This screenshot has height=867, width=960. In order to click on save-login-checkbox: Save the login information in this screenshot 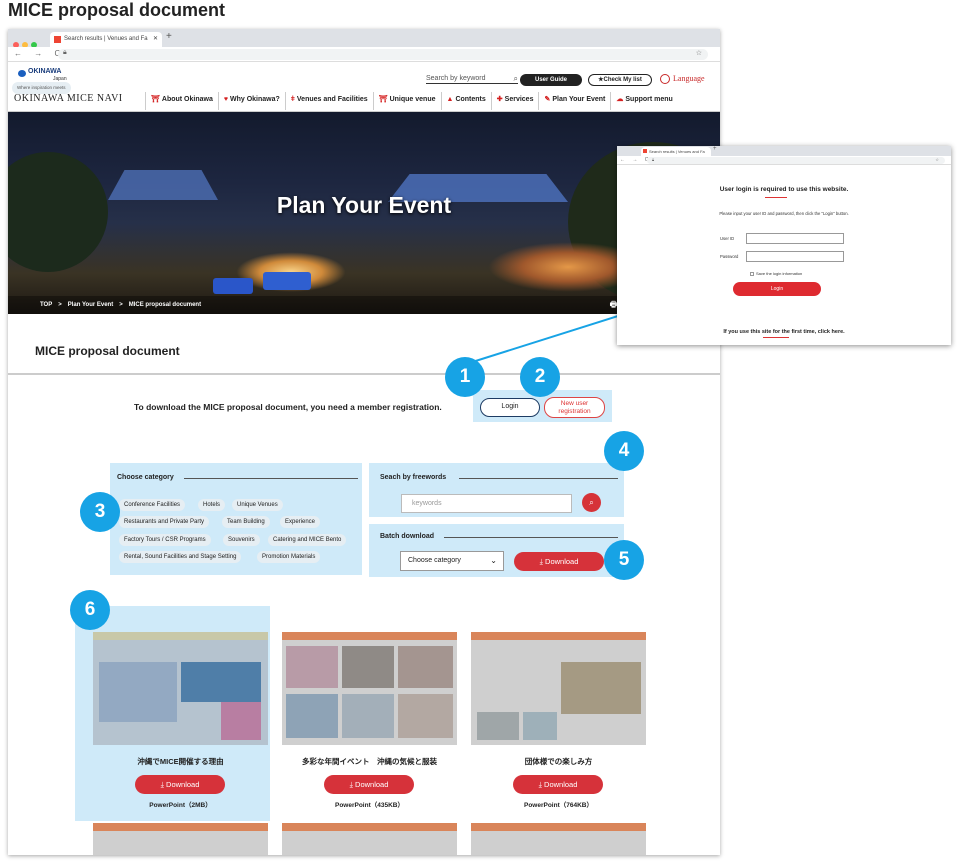, I will do `click(776, 273)`.